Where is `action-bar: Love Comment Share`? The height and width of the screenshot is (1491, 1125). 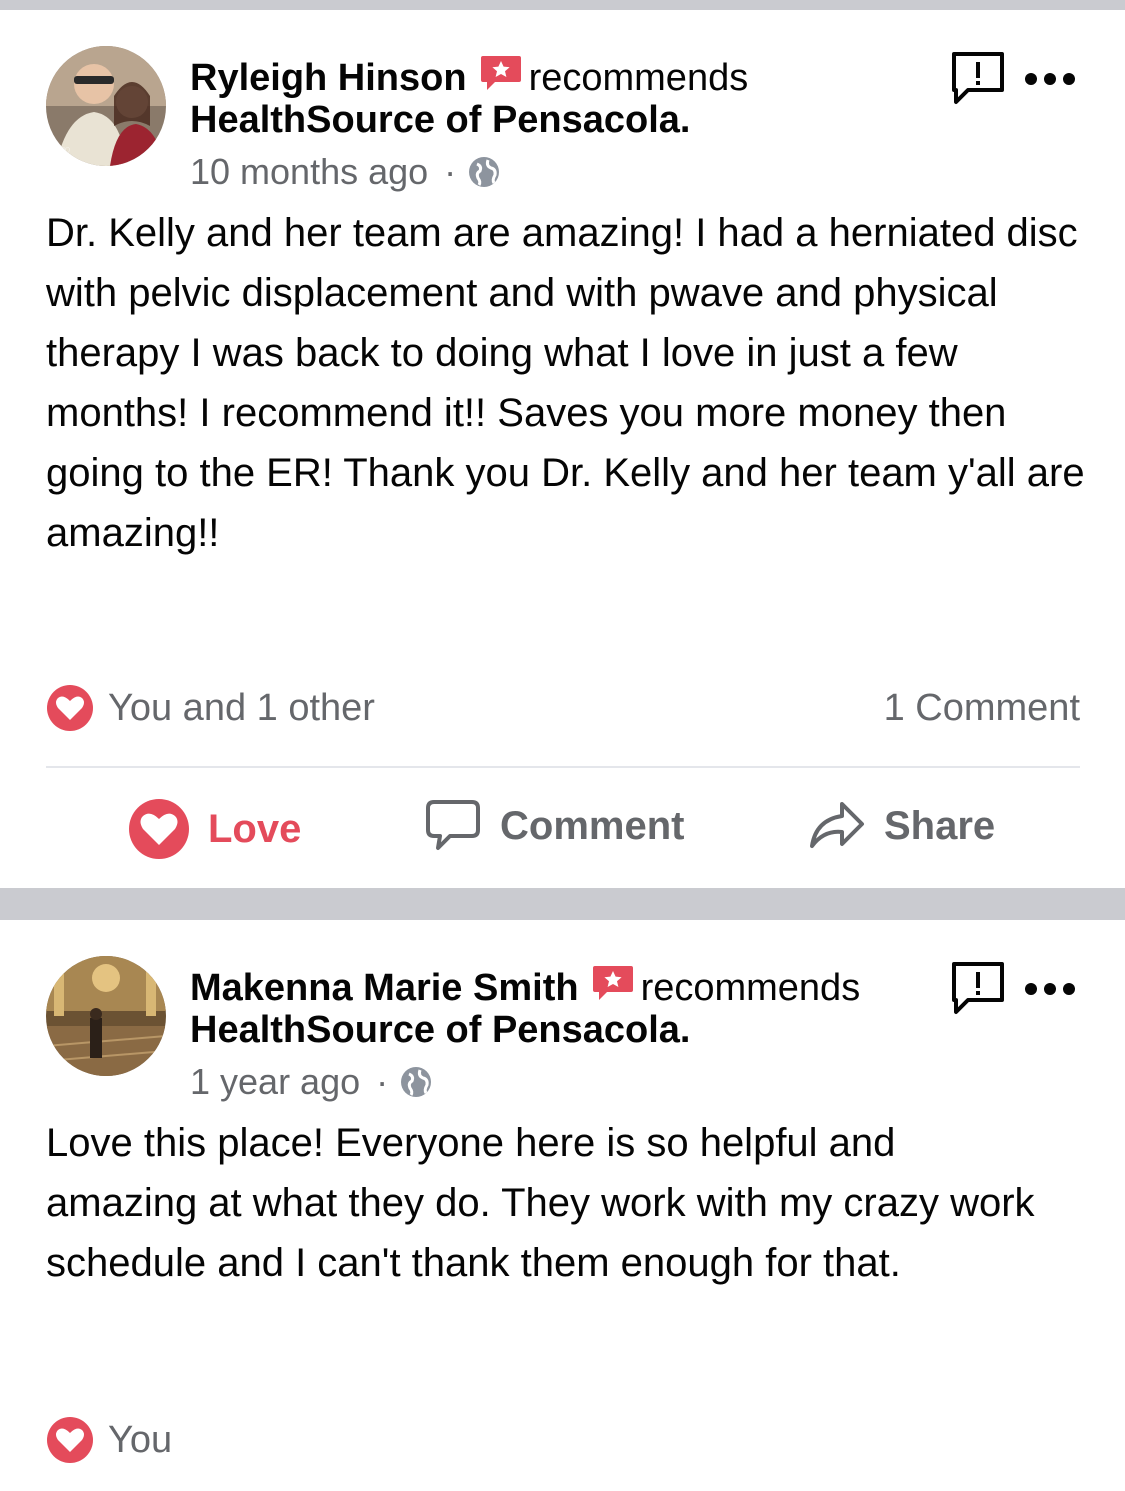 action-bar: Love Comment Share is located at coordinates (562, 829).